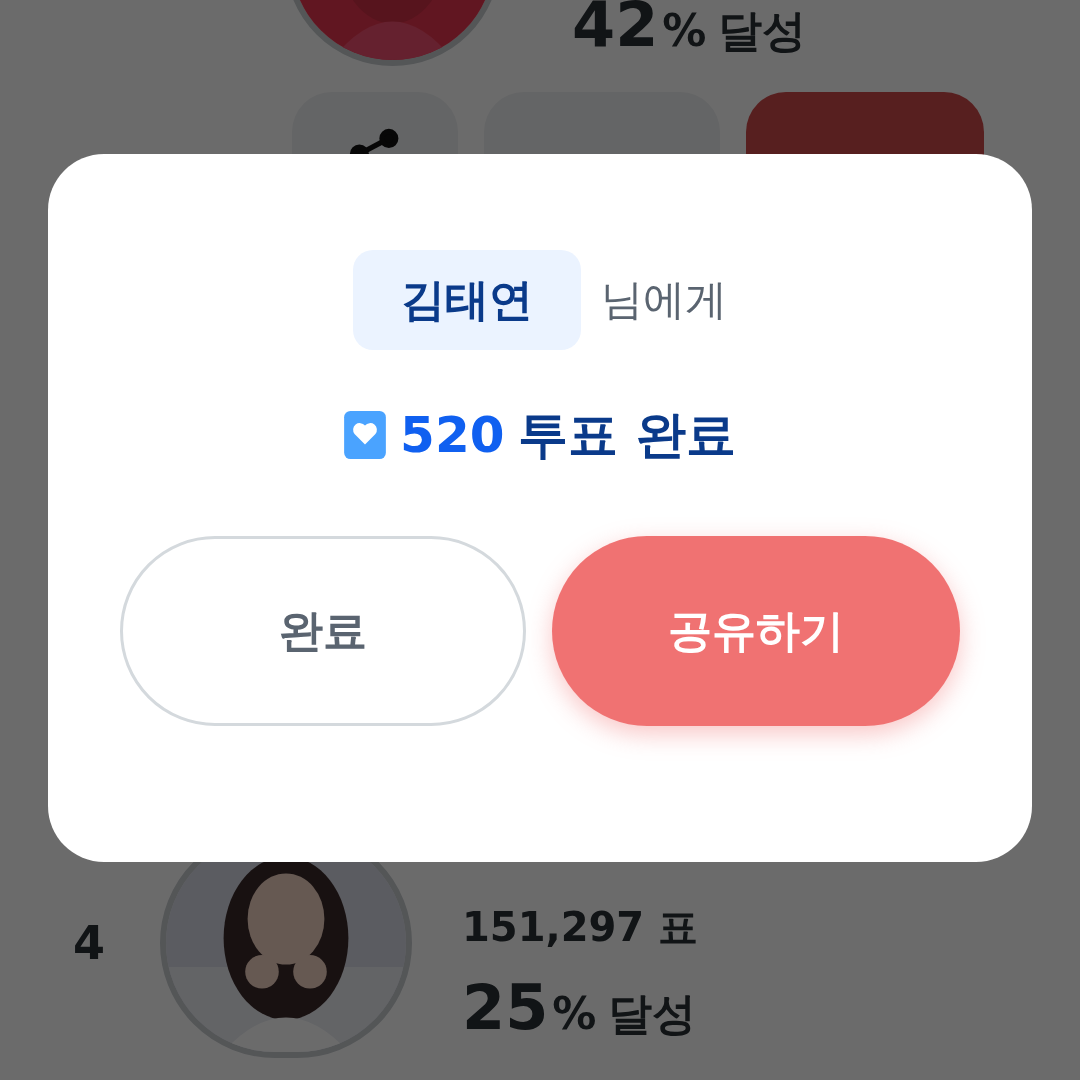 The width and height of the screenshot is (1080, 1080). I want to click on recipient-name: 김태연, so click(467, 300).